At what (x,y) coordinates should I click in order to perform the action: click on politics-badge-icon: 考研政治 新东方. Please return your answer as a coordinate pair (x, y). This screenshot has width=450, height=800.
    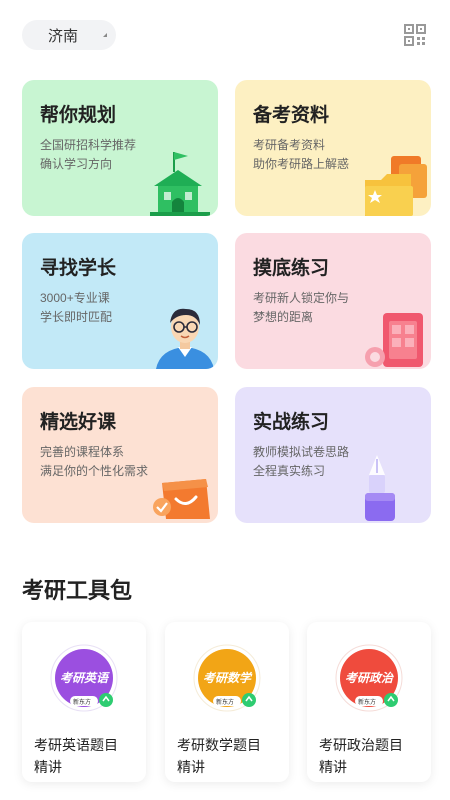
    Looking at the image, I should click on (369, 678).